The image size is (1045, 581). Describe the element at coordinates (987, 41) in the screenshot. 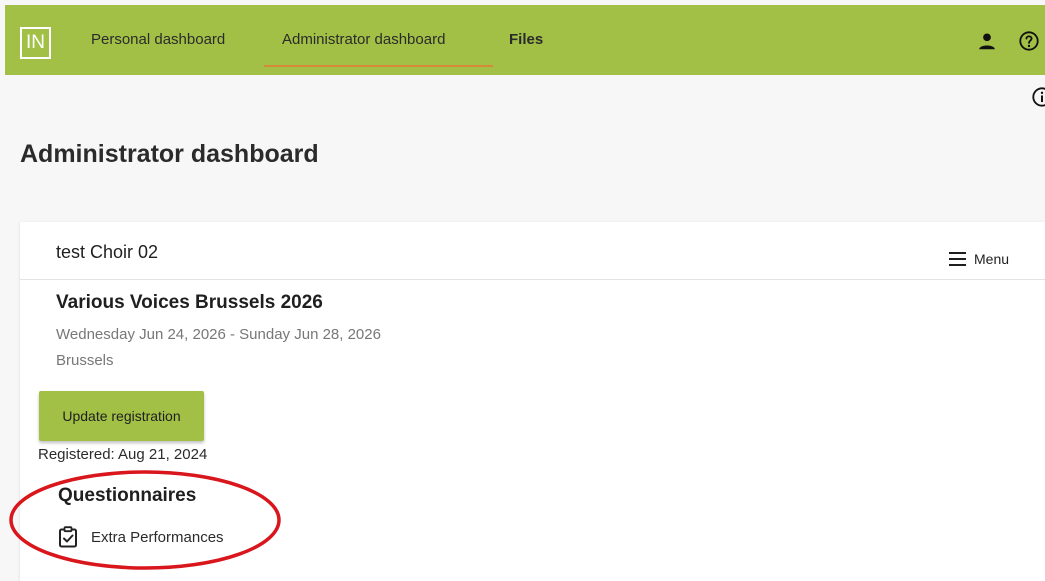

I see `person-icon` at that location.